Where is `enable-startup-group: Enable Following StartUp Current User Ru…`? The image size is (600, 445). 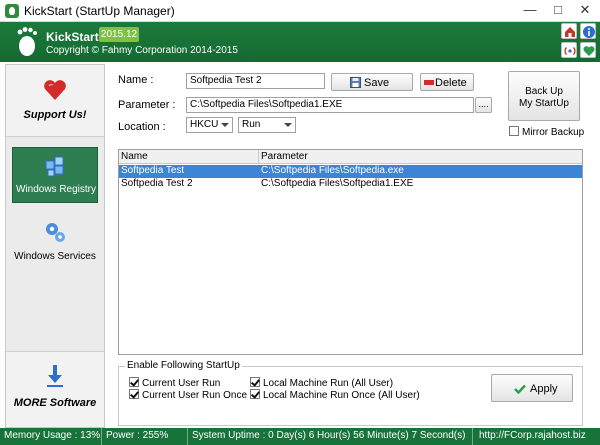
enable-startup-group: Enable Following StartUp Current User Ru… is located at coordinates (350, 393).